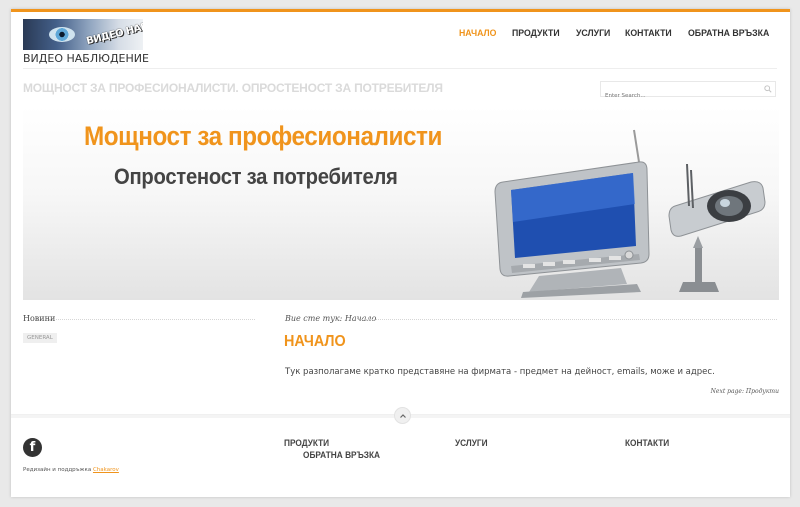 The width and height of the screenshot is (800, 507). Describe the element at coordinates (768, 89) in the screenshot. I see `search-icon` at that location.